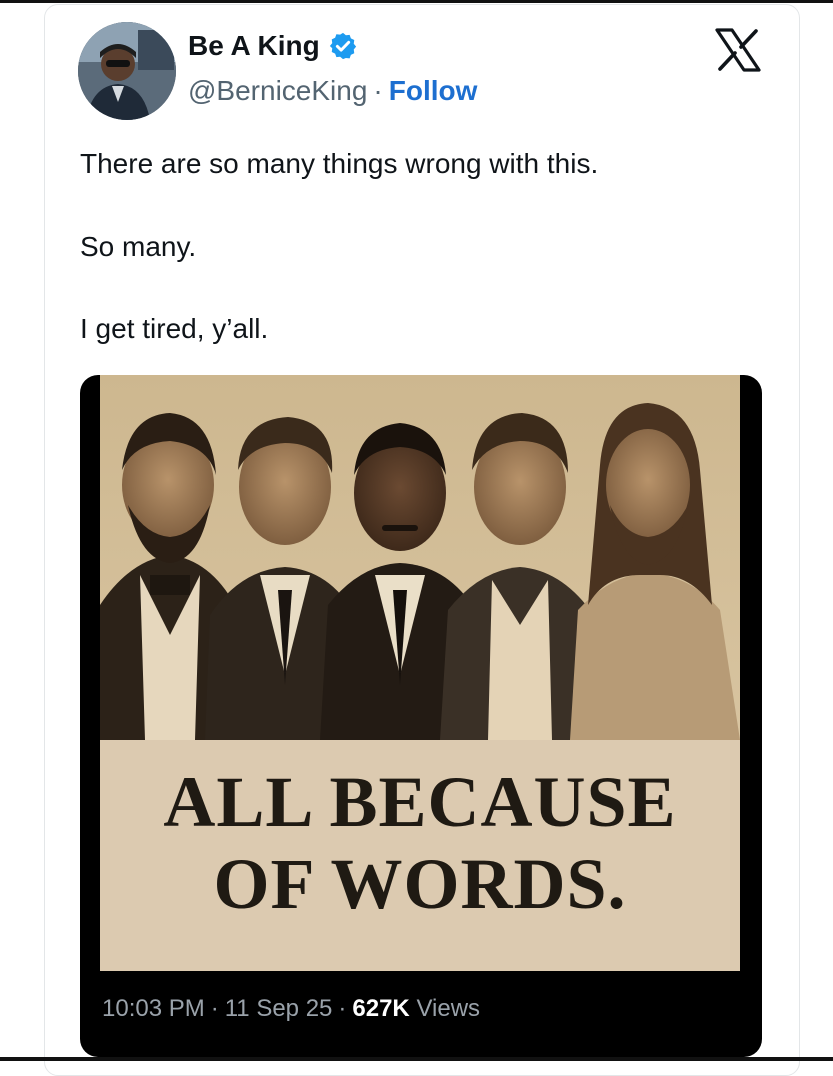 The height and width of the screenshot is (1076, 833). Describe the element at coordinates (433, 90) in the screenshot. I see `follow-button: Follow` at that location.